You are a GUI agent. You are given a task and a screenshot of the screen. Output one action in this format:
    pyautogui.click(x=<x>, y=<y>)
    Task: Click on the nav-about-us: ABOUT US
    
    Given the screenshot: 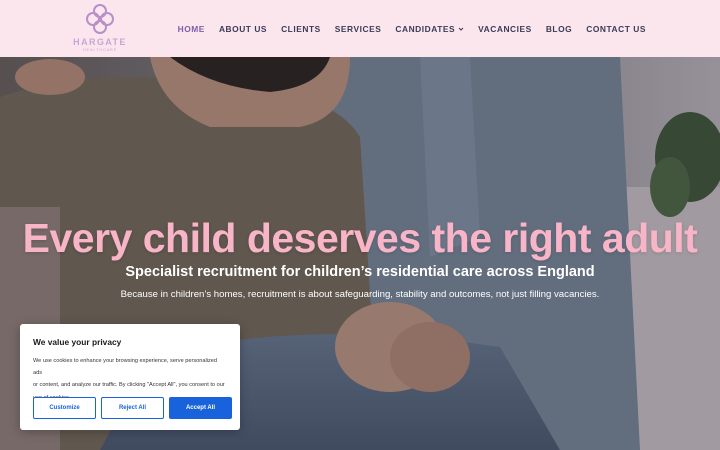 What is the action you would take?
    pyautogui.click(x=243, y=29)
    